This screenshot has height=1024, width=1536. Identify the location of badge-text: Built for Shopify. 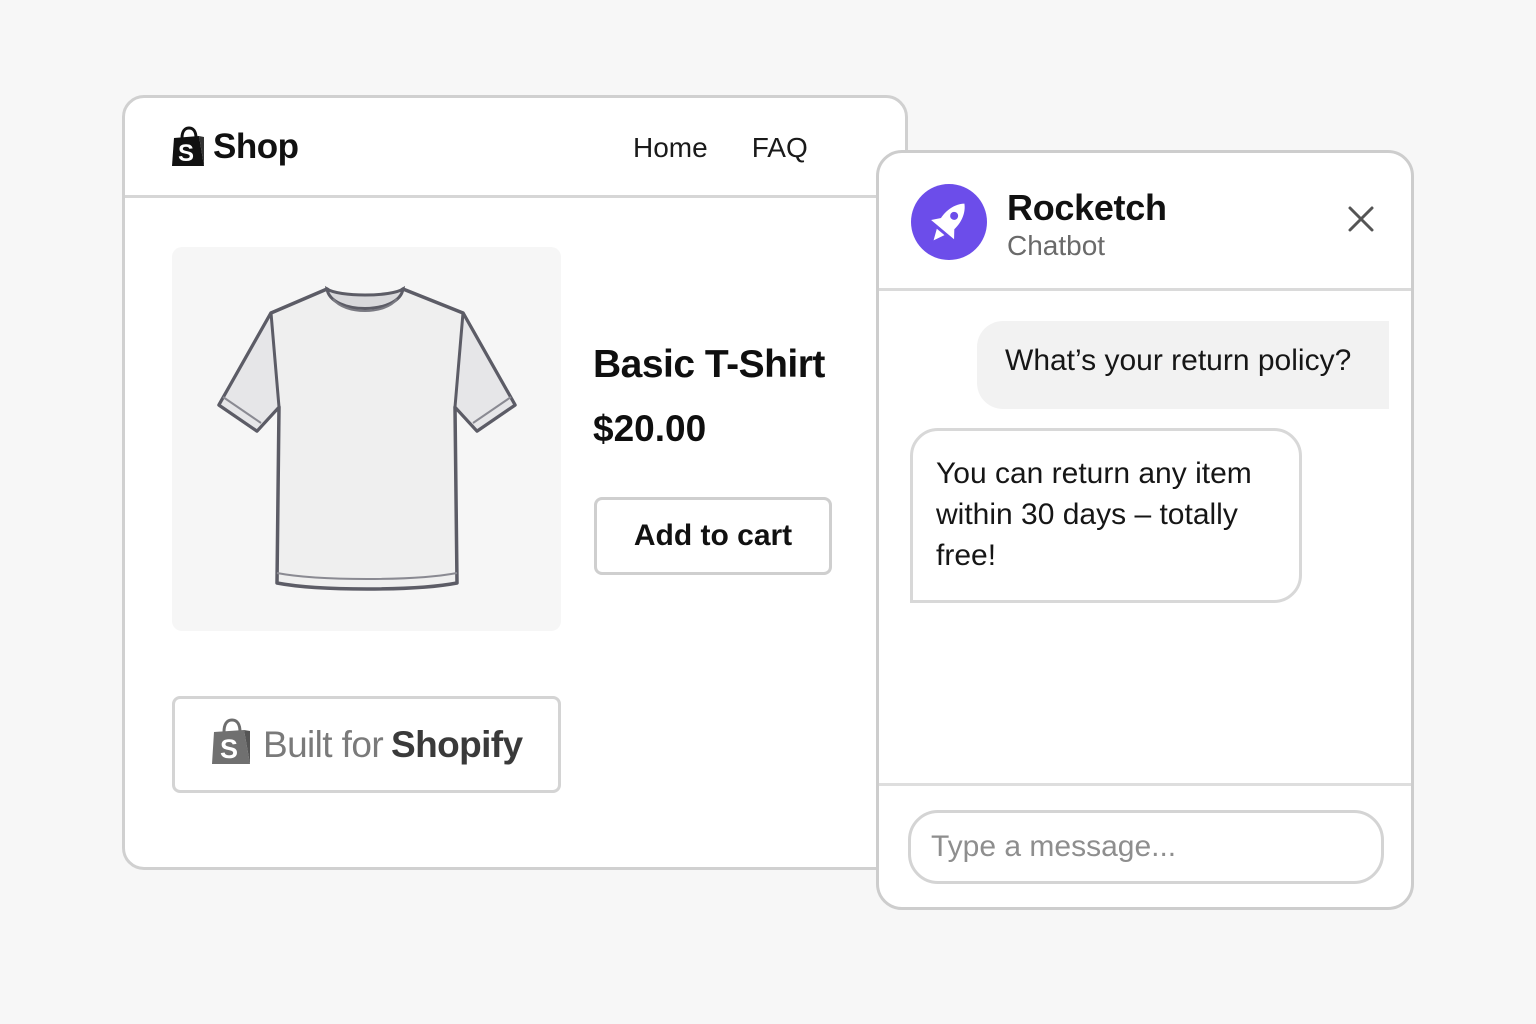
(393, 745).